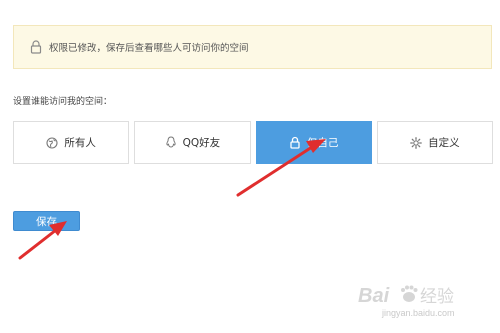 The width and height of the screenshot is (500, 333). I want to click on option-only-me-label: 仅自己, so click(322, 143).